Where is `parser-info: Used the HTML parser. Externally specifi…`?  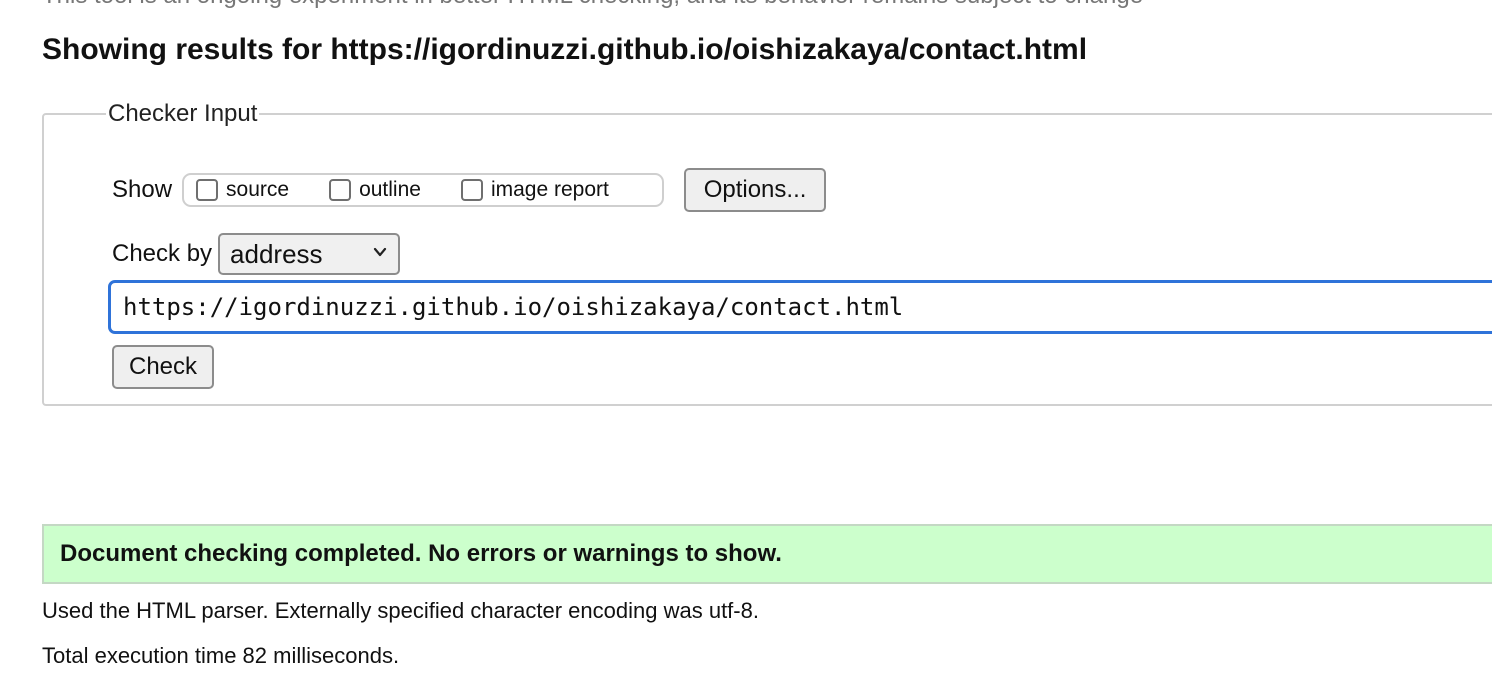
parser-info: Used the HTML parser. Externally specifi… is located at coordinates (400, 610).